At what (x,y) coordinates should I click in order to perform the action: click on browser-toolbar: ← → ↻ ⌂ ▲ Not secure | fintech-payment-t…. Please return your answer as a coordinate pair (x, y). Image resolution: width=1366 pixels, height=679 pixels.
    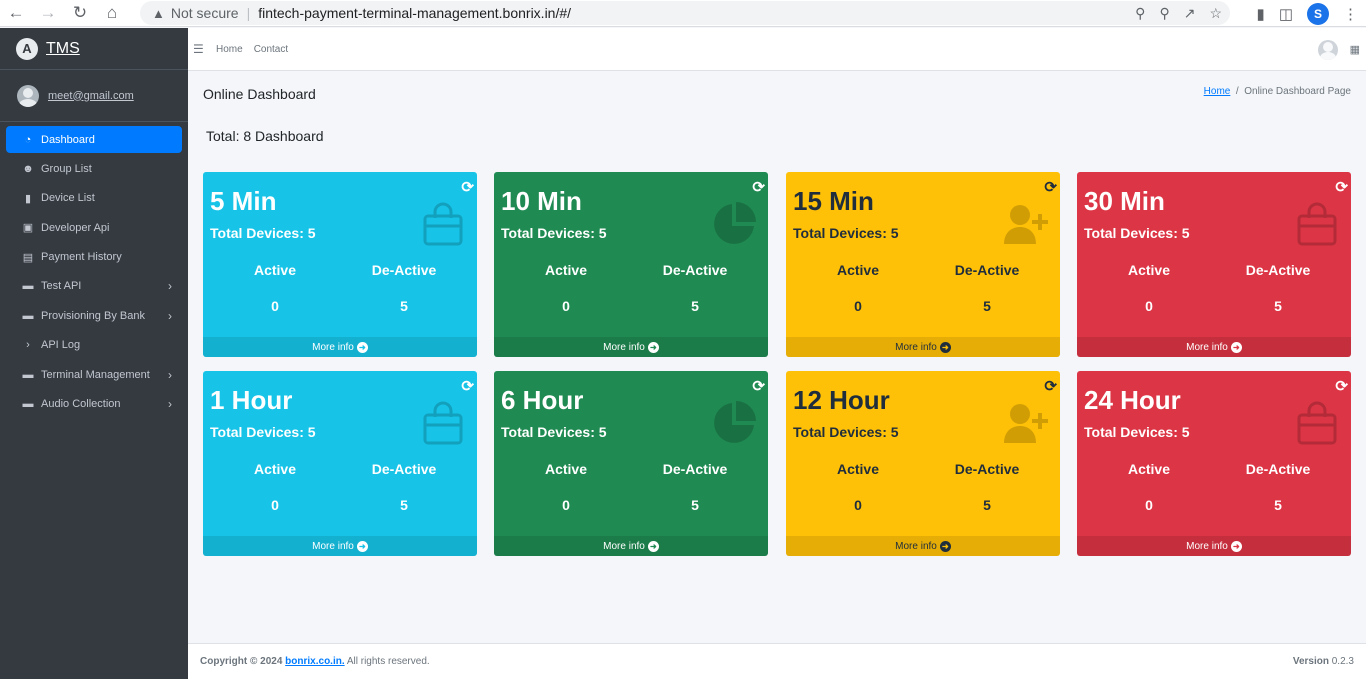
    Looking at the image, I should click on (683, 13).